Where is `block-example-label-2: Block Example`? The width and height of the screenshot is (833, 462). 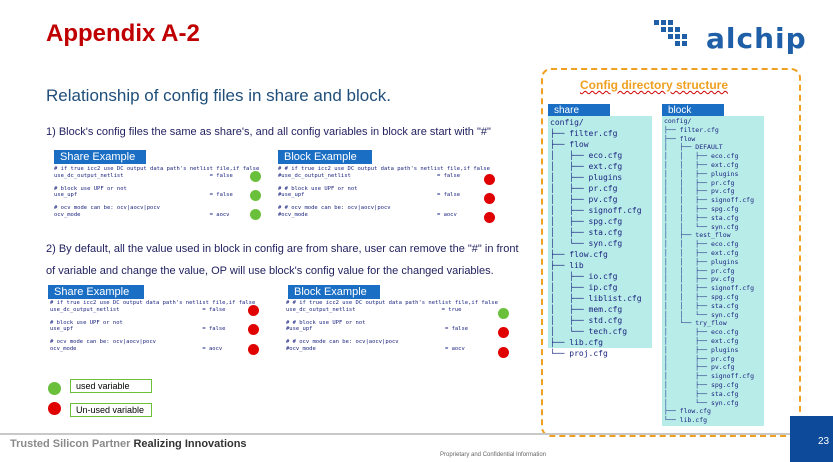
block-example-label-2: Block Example is located at coordinates (334, 292).